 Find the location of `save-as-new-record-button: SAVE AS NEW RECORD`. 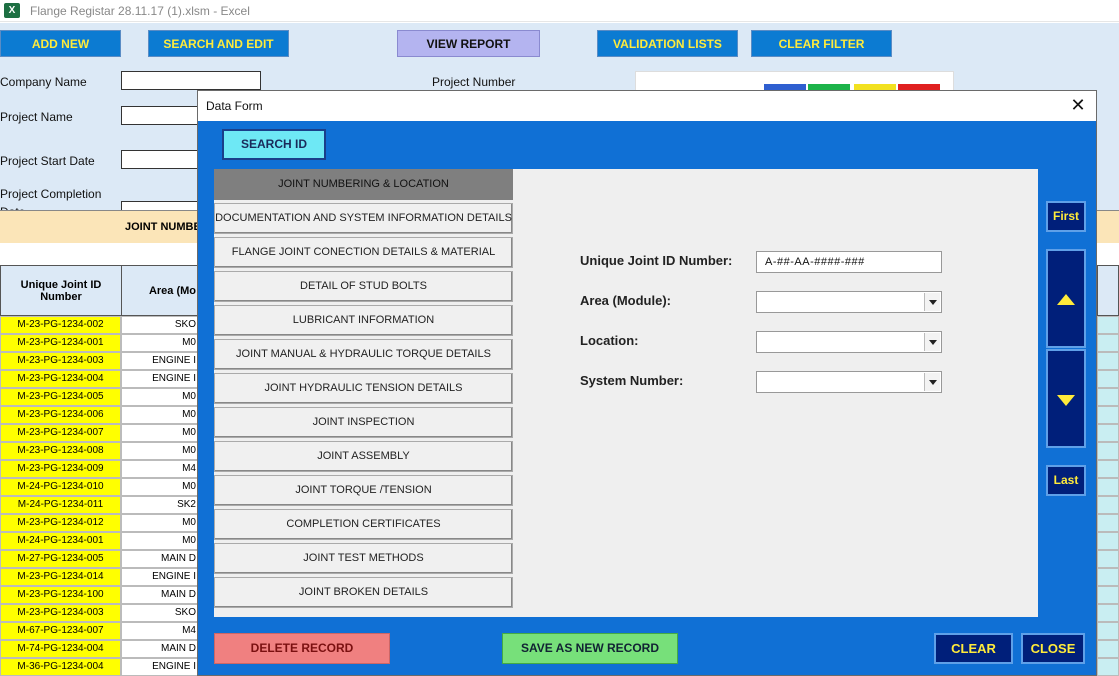

save-as-new-record-button: SAVE AS NEW RECORD is located at coordinates (590, 648).